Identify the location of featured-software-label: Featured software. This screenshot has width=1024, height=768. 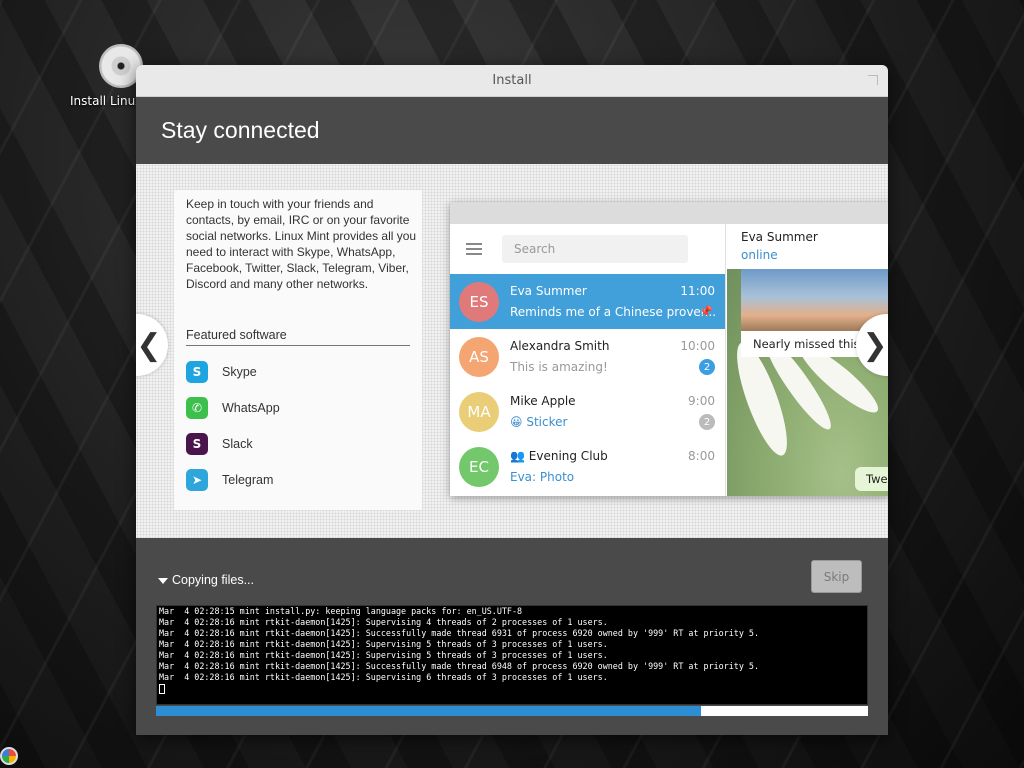
(298, 337).